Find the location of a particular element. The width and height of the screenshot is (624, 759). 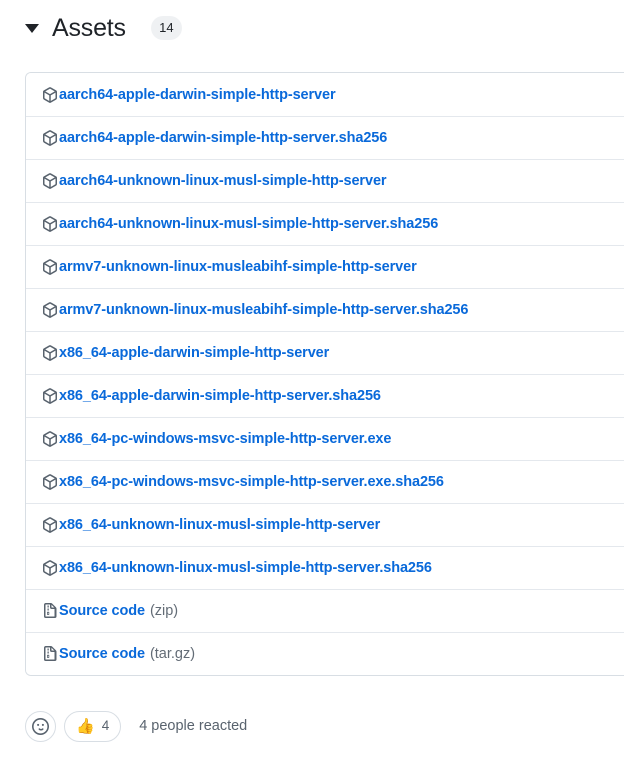

assets-section-header: Assets 14 is located at coordinates (324, 28).